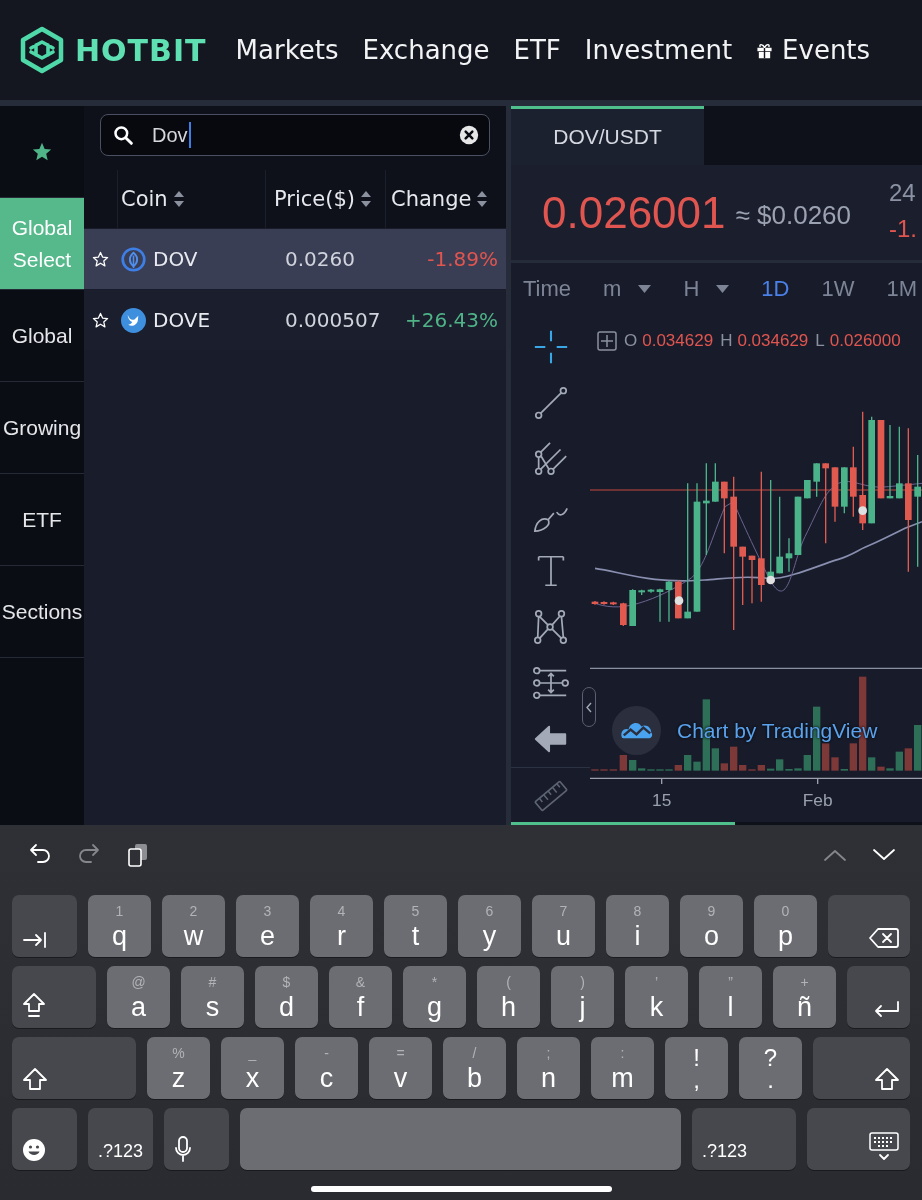  What do you see at coordinates (54, 997) in the screenshot?
I see `caps-lock-key` at bounding box center [54, 997].